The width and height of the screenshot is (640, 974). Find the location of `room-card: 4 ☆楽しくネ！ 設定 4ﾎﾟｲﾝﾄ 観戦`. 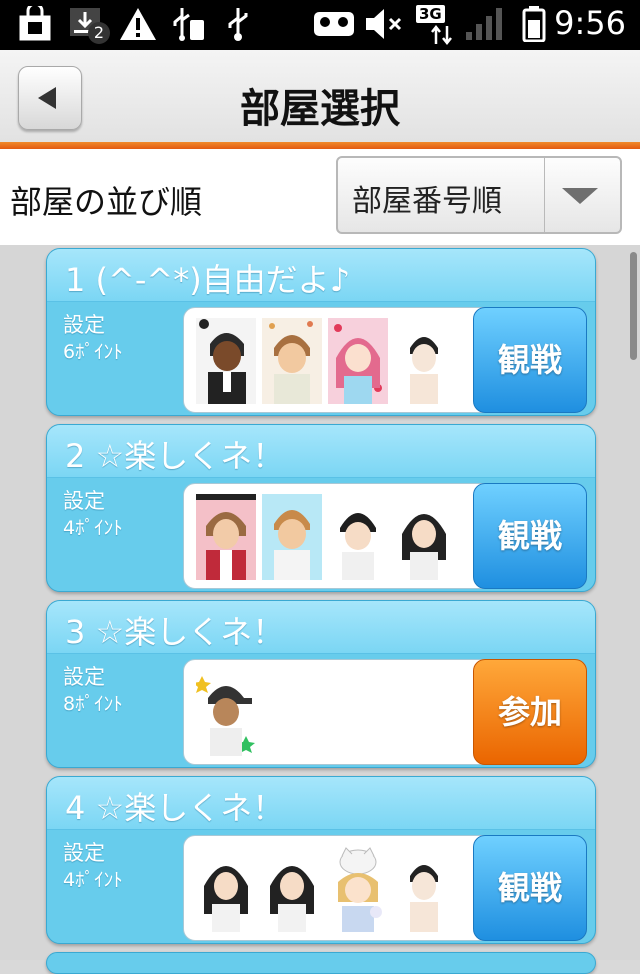

room-card: 4 ☆楽しくネ！ 設定 4ﾎﾟｲﾝﾄ 観戦 is located at coordinates (321, 860).